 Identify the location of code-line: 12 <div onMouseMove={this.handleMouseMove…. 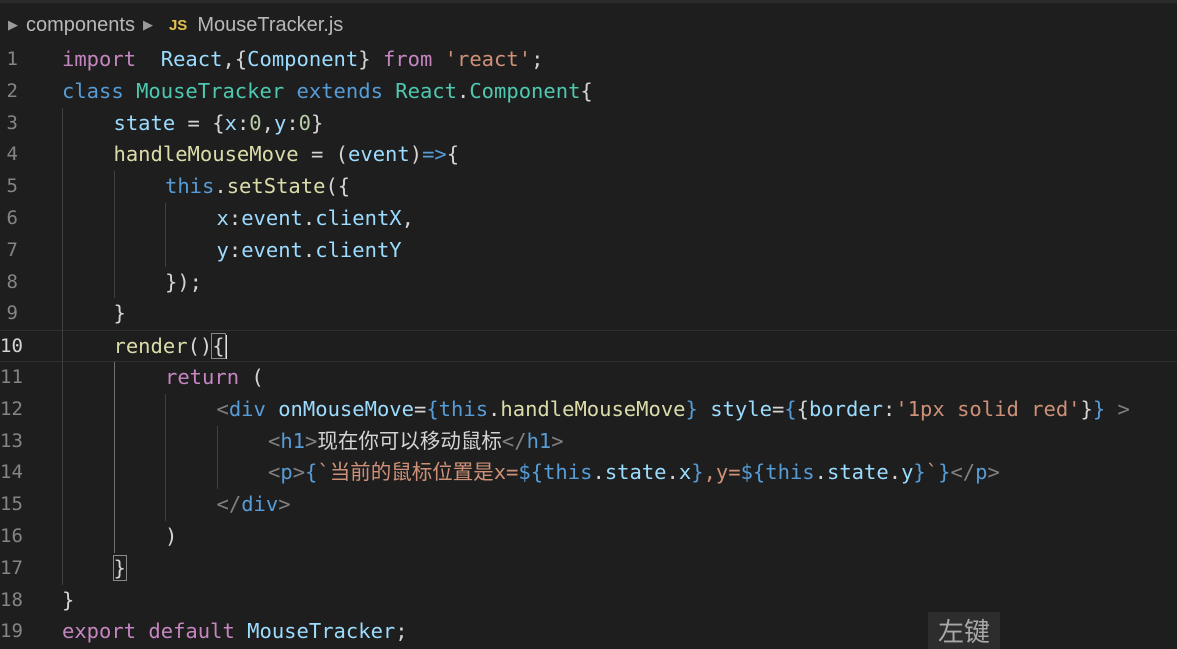
(588, 410).